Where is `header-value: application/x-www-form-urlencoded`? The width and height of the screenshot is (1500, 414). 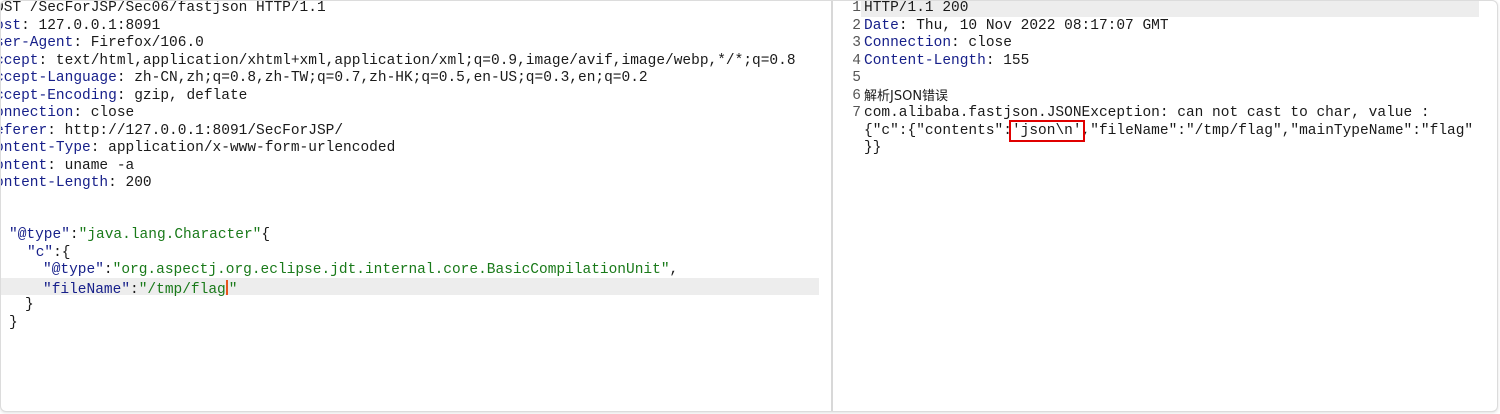
header-value: application/x-www-form-urlencoded is located at coordinates (247, 148).